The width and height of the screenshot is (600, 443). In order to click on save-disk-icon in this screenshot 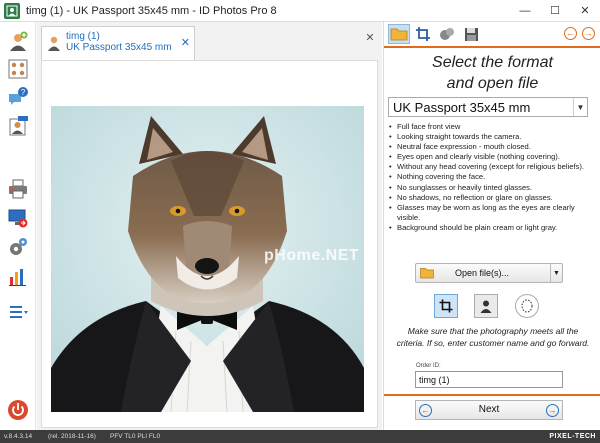, I will do `click(471, 34)`.